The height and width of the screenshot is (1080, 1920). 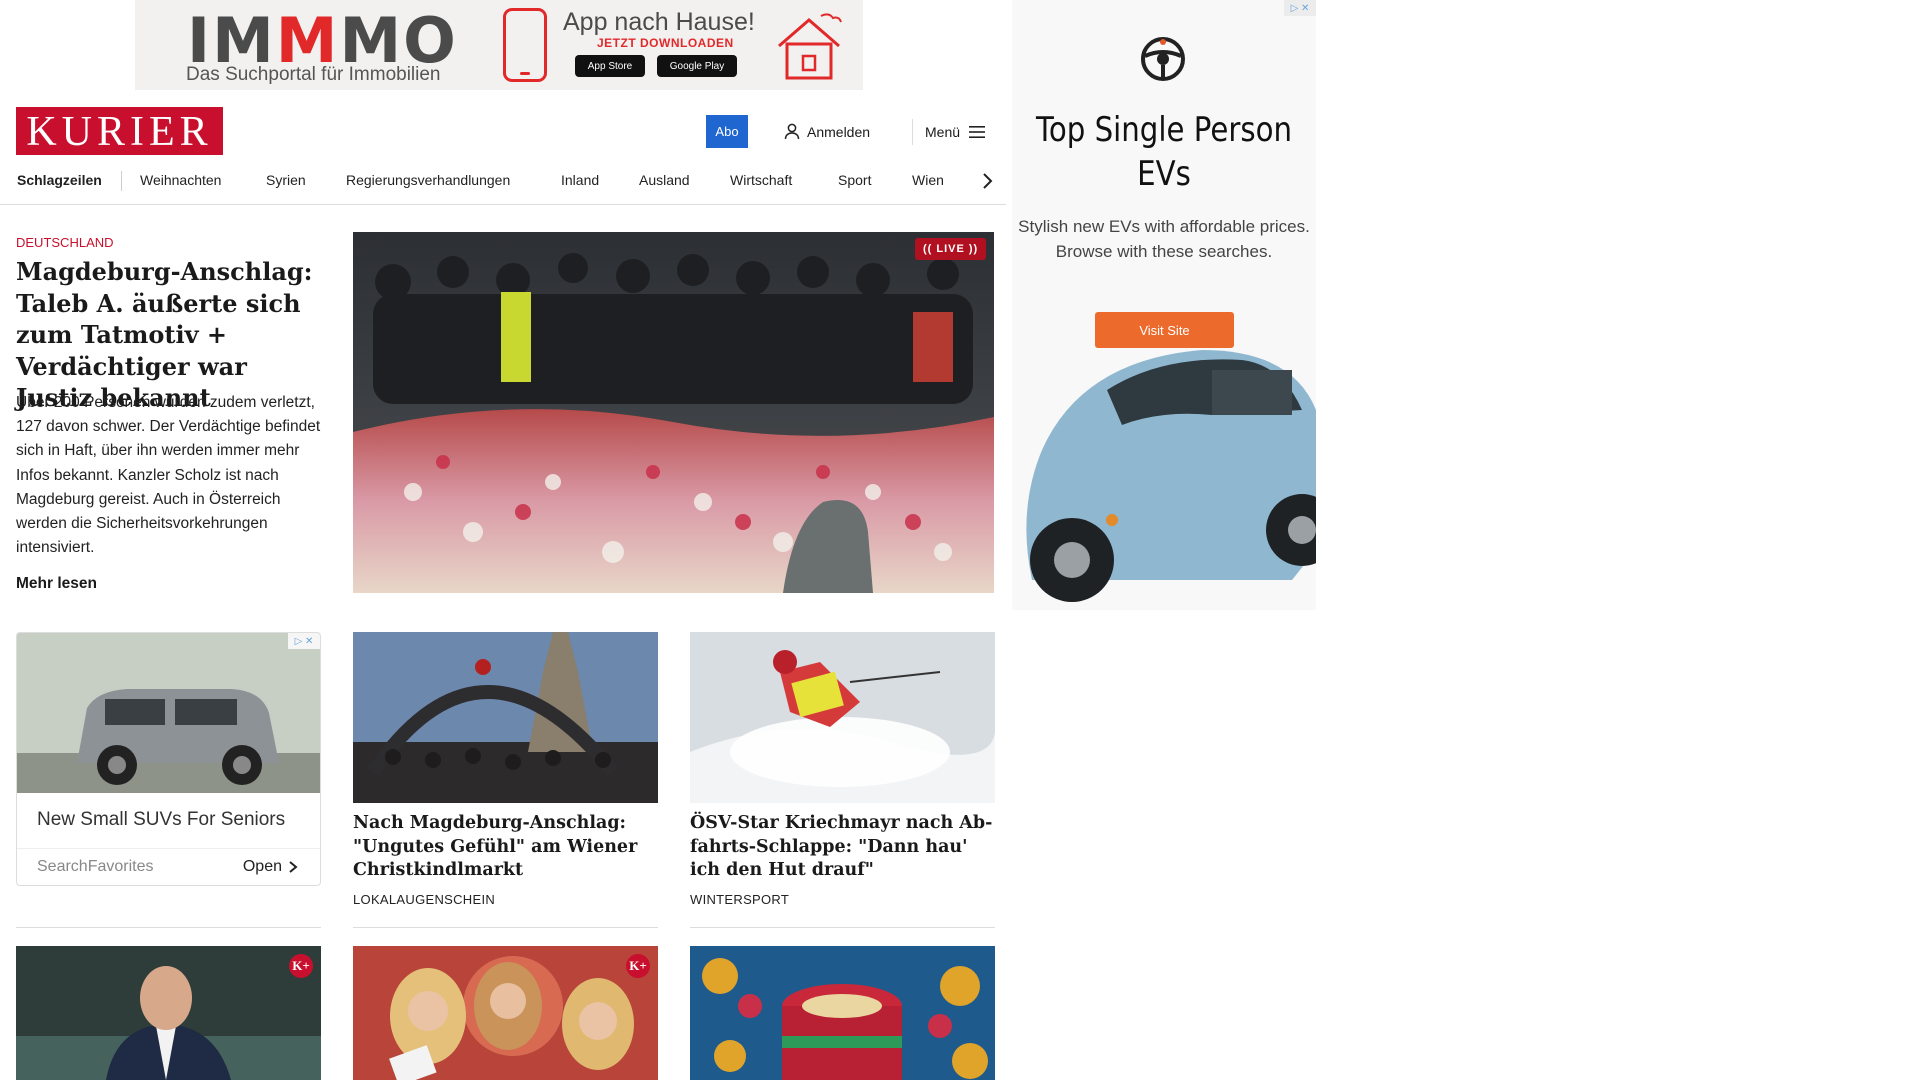 What do you see at coordinates (56, 584) in the screenshot?
I see `read-more-link: Mehr lesen` at bounding box center [56, 584].